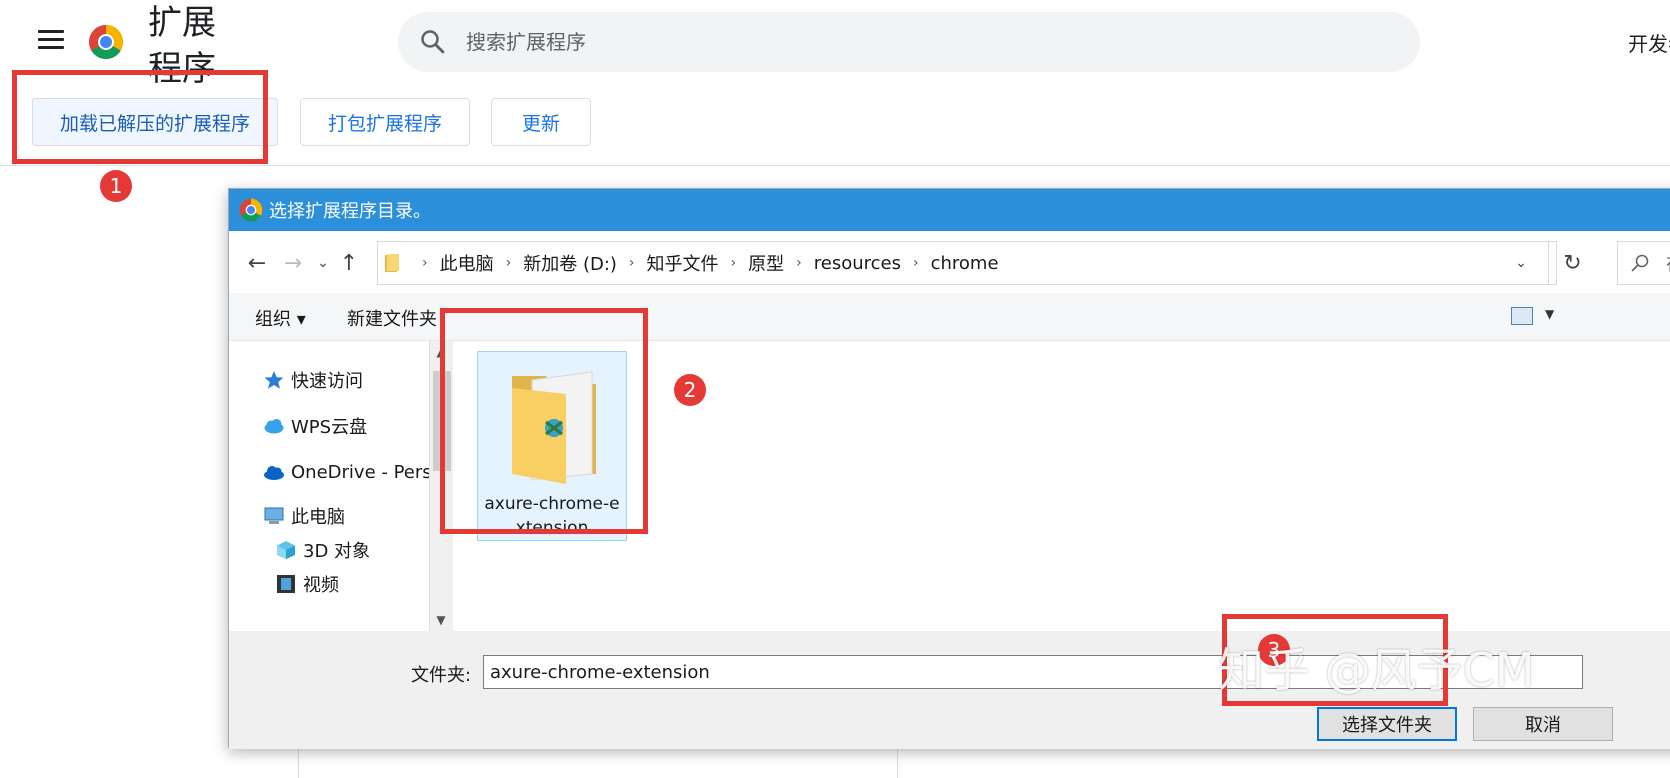 This screenshot has height=778, width=1670. Describe the element at coordinates (1649, 44) in the screenshot. I see `developer-mode-label: 开发者模式` at that location.